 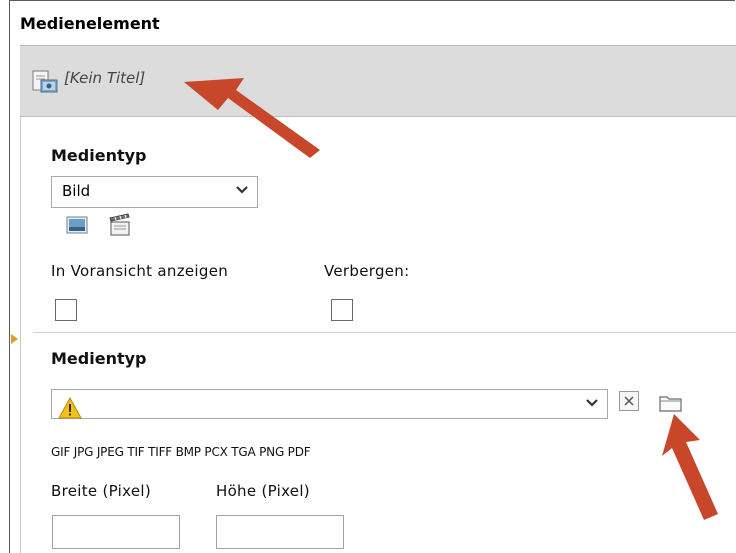 I want to click on section-title: Medienelement, so click(x=90, y=23).